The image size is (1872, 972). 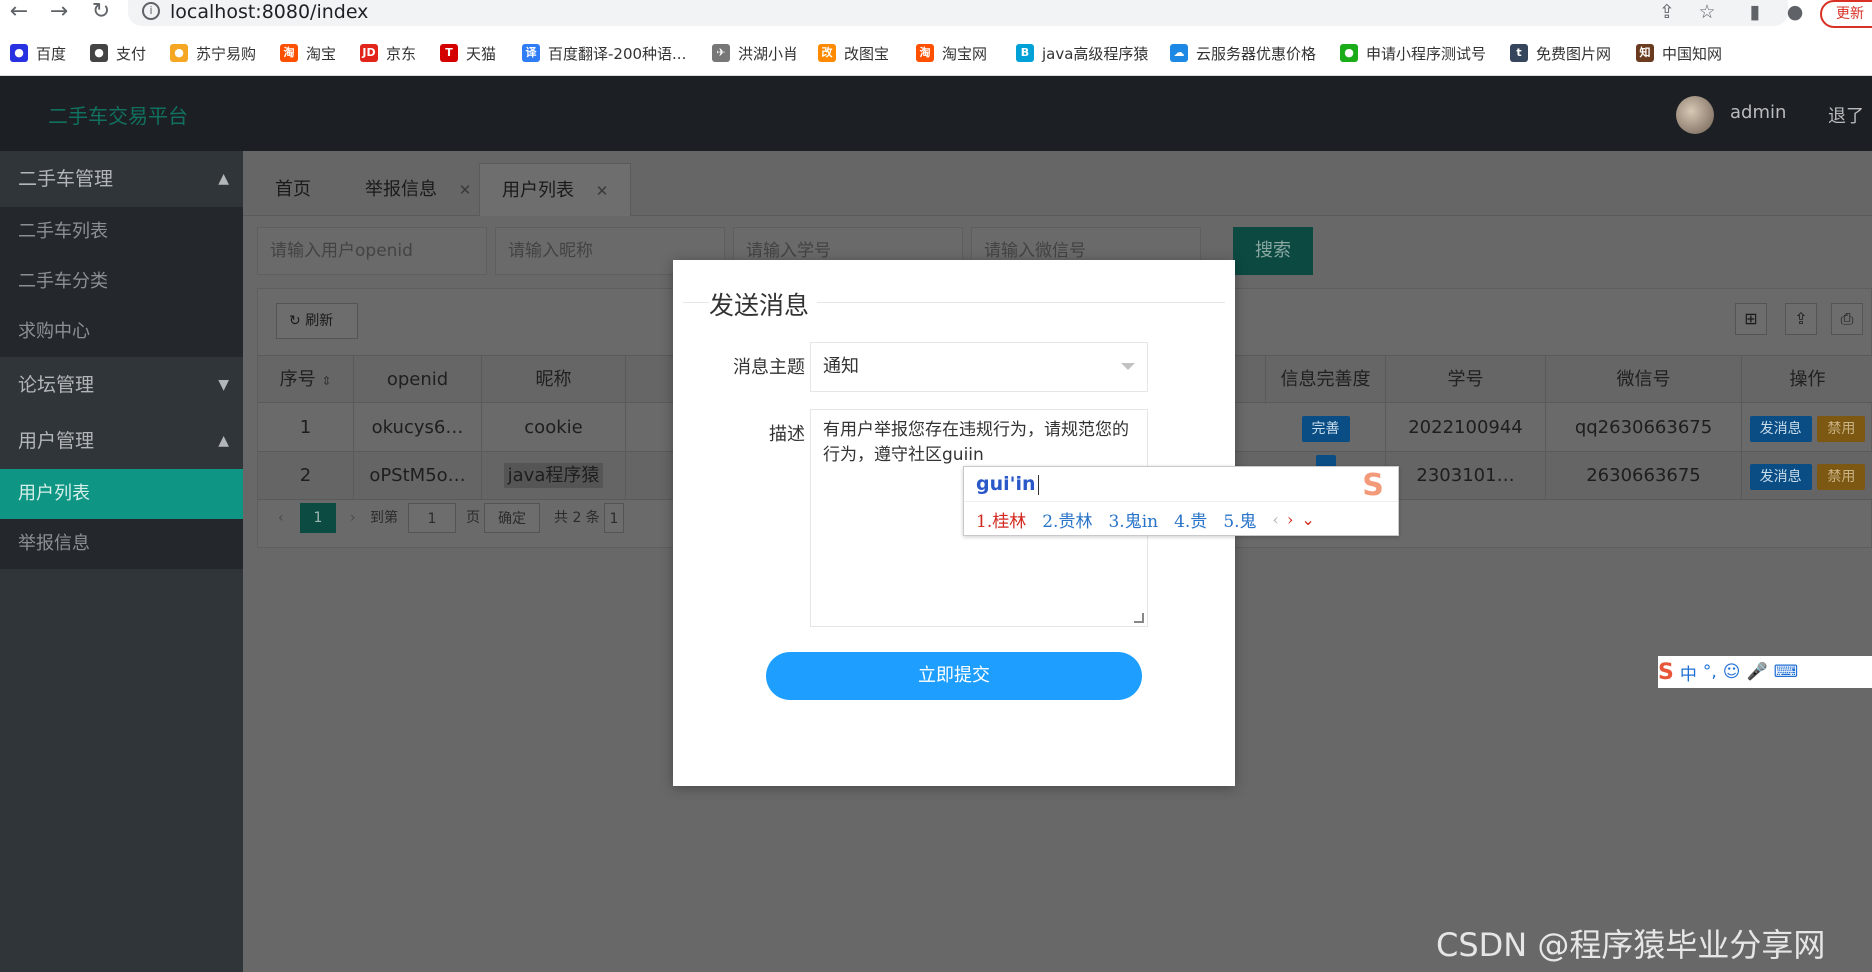 I want to click on taobaowang-icon: 淘, so click(x=925, y=53).